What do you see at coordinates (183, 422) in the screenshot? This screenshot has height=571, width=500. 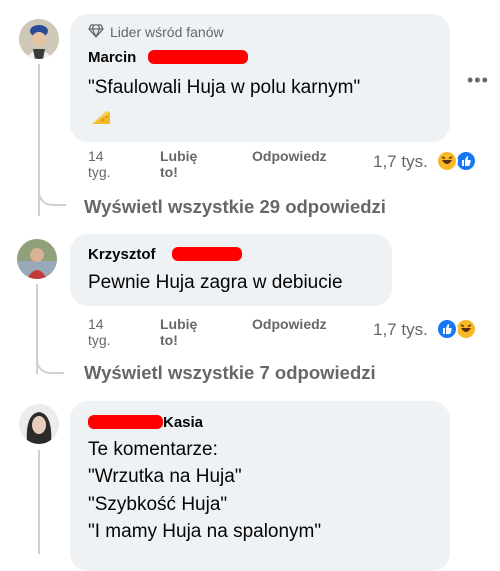 I see `comment-author: Kasia` at bounding box center [183, 422].